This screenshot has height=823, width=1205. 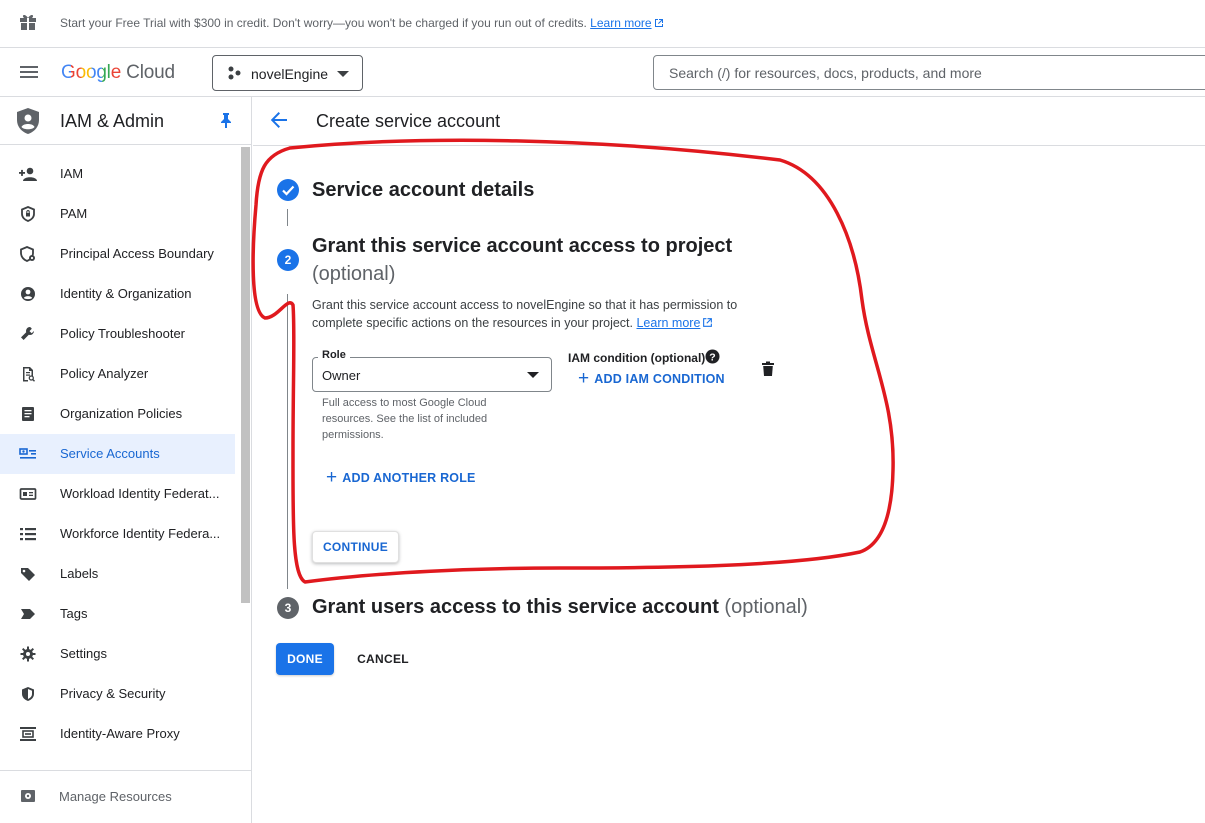 What do you see at coordinates (729, 121) in the screenshot?
I see `page-header: Create service account` at bounding box center [729, 121].